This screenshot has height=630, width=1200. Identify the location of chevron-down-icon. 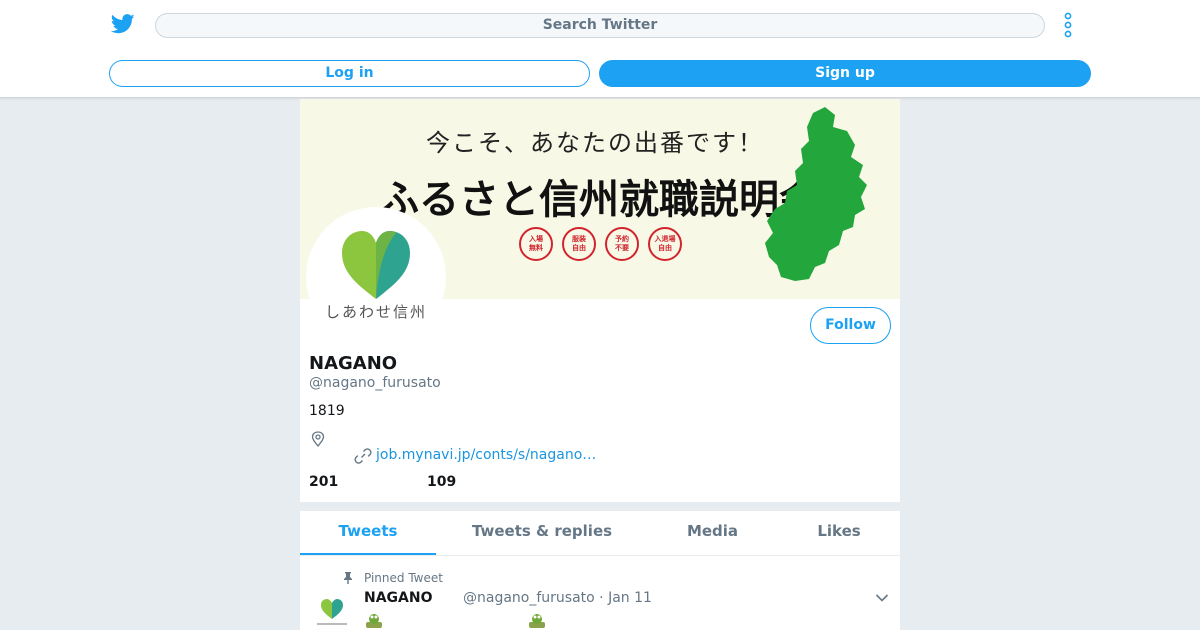
(882, 598).